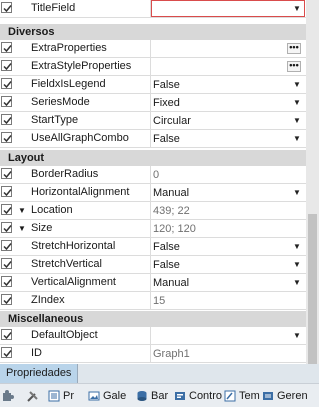 This screenshot has height=407, width=320. Describe the element at coordinates (110, 396) in the screenshot. I see `toolbar-item-gallery: Gale` at that location.